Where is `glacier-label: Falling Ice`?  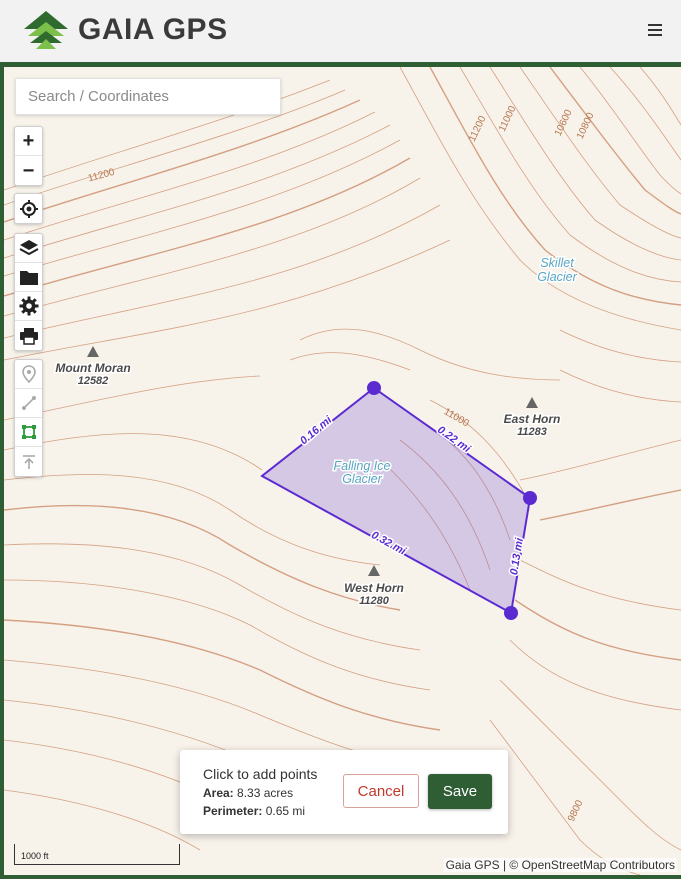 glacier-label: Falling Ice is located at coordinates (362, 466).